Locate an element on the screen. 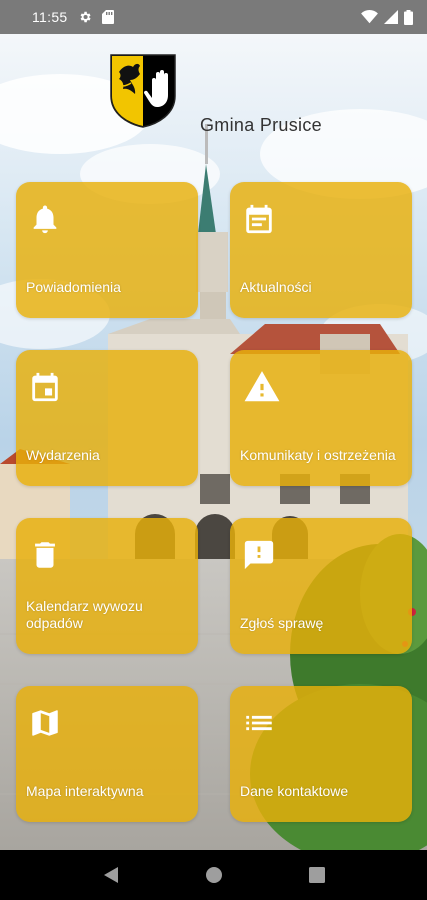 The width and height of the screenshot is (427, 900). home-icon is located at coordinates (214, 875).